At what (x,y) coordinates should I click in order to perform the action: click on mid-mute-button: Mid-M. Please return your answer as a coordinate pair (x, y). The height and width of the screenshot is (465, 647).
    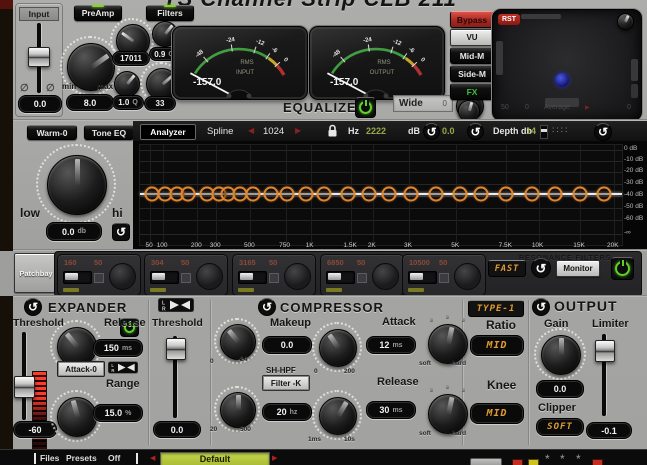
    Looking at the image, I should click on (472, 55).